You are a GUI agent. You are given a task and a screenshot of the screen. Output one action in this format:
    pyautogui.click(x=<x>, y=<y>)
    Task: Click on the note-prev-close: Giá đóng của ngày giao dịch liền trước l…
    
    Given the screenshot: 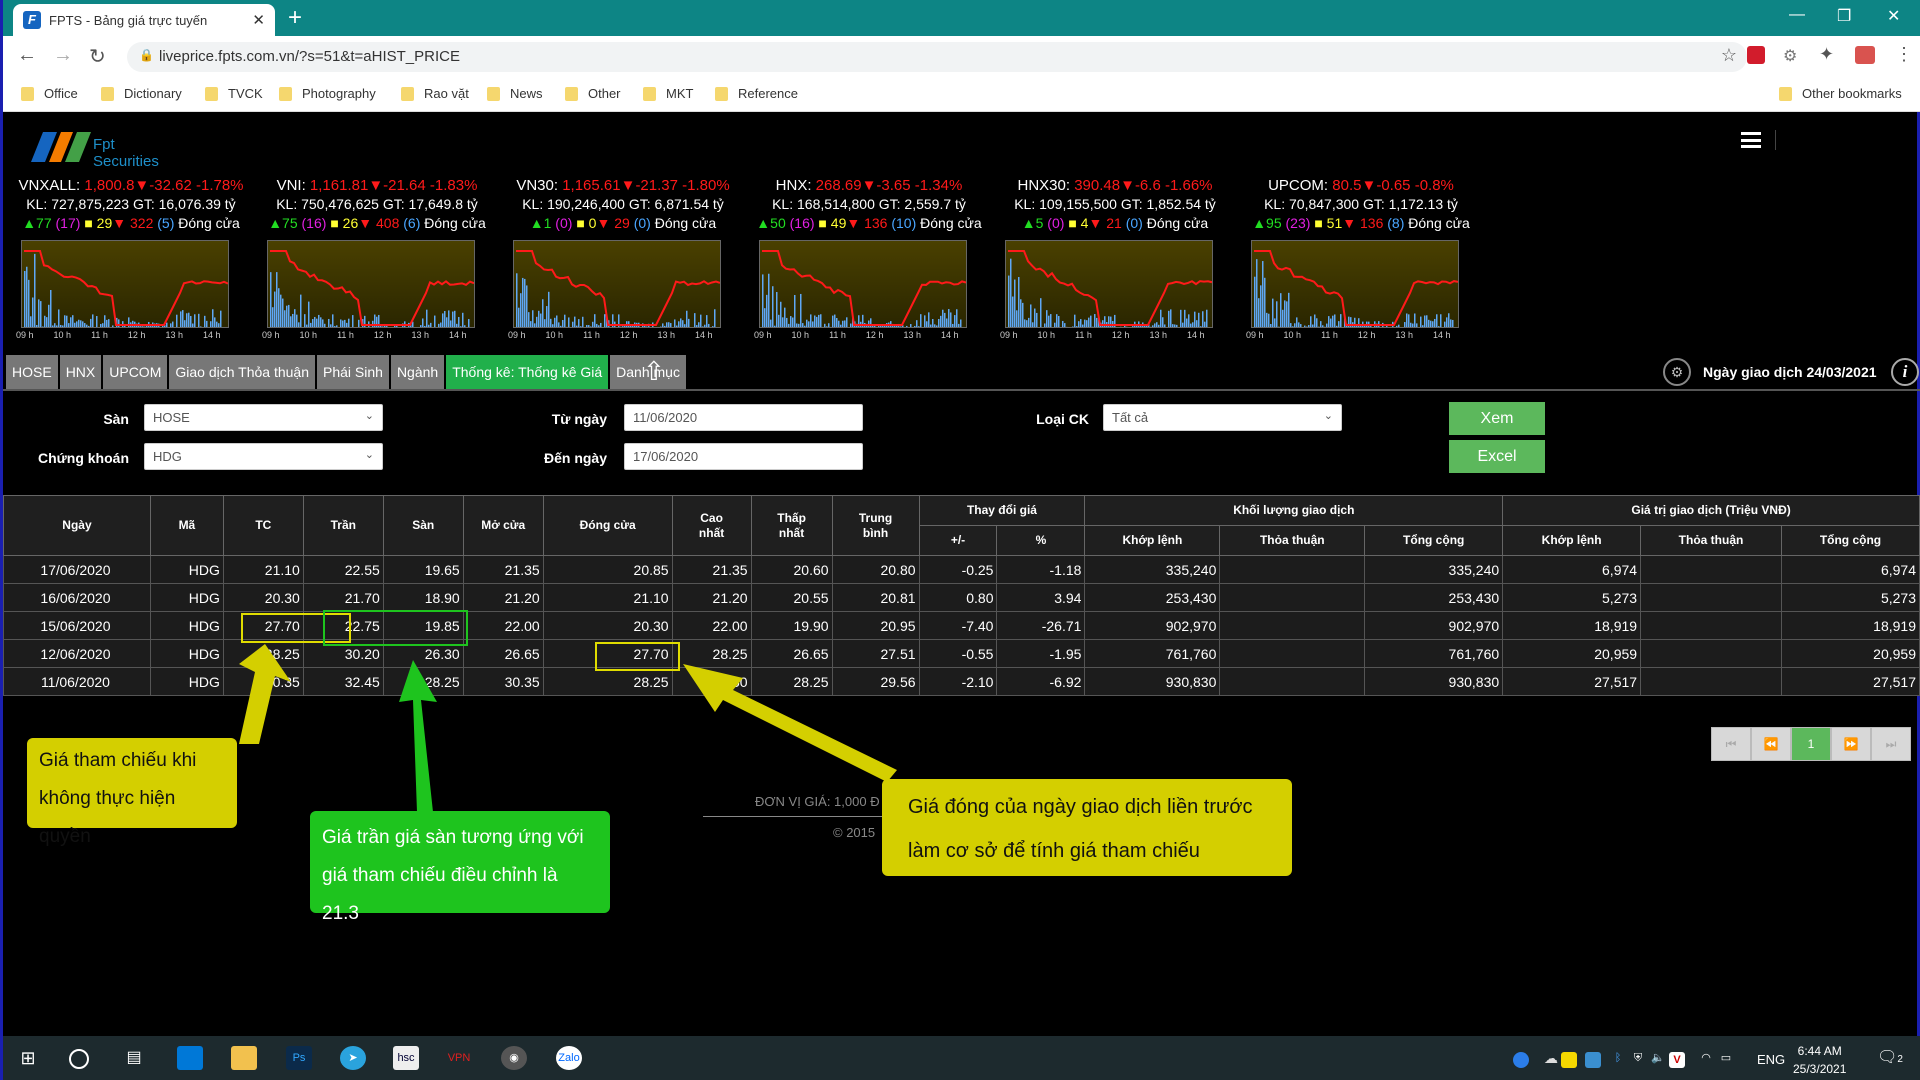 What is the action you would take?
    pyautogui.click(x=1087, y=827)
    